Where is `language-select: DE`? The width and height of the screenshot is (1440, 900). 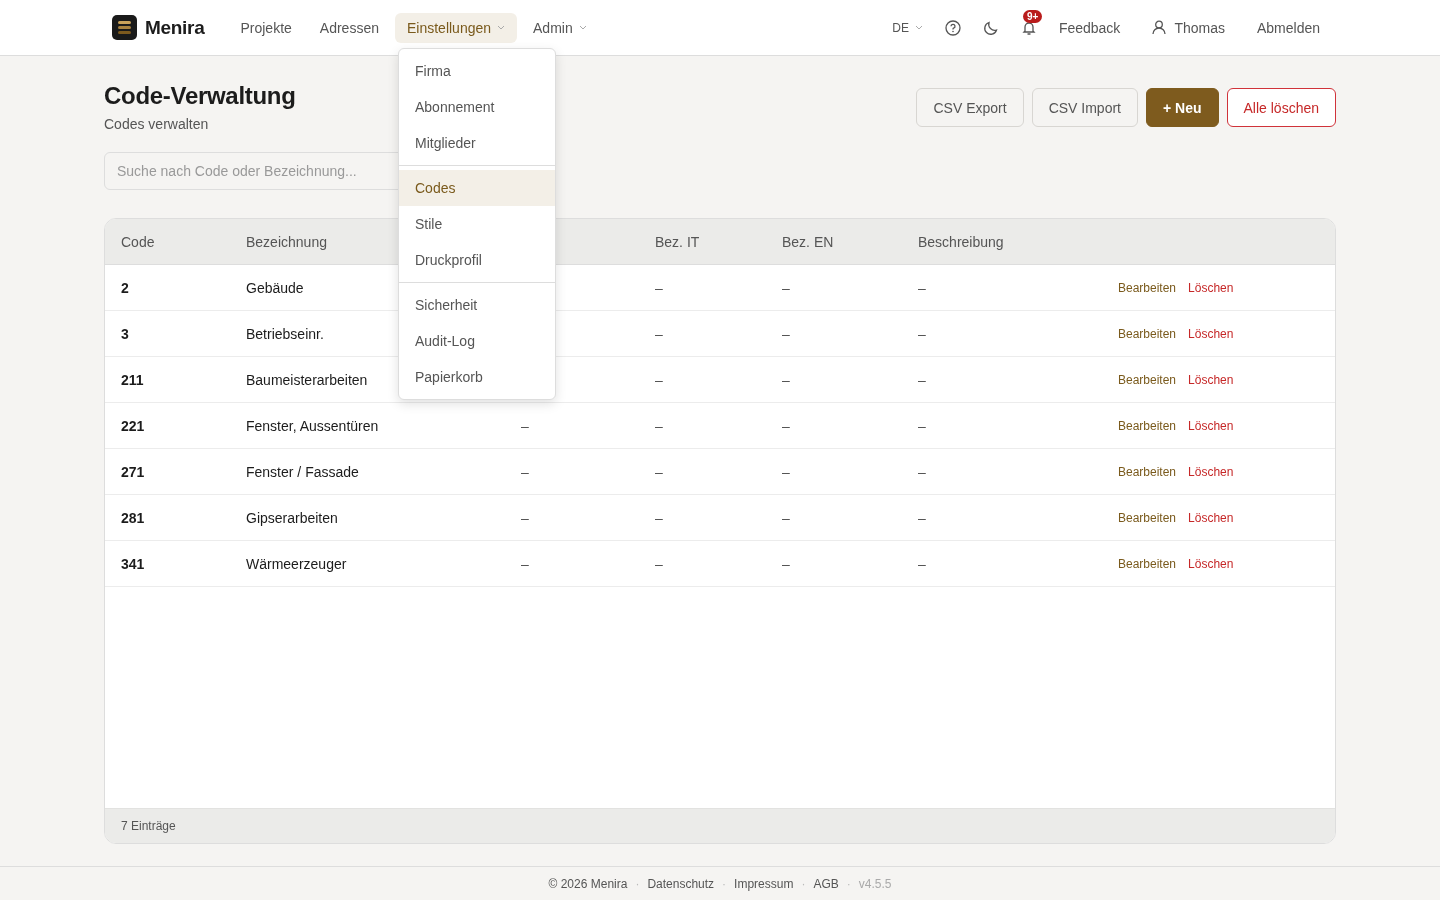
language-select: DE is located at coordinates (907, 27).